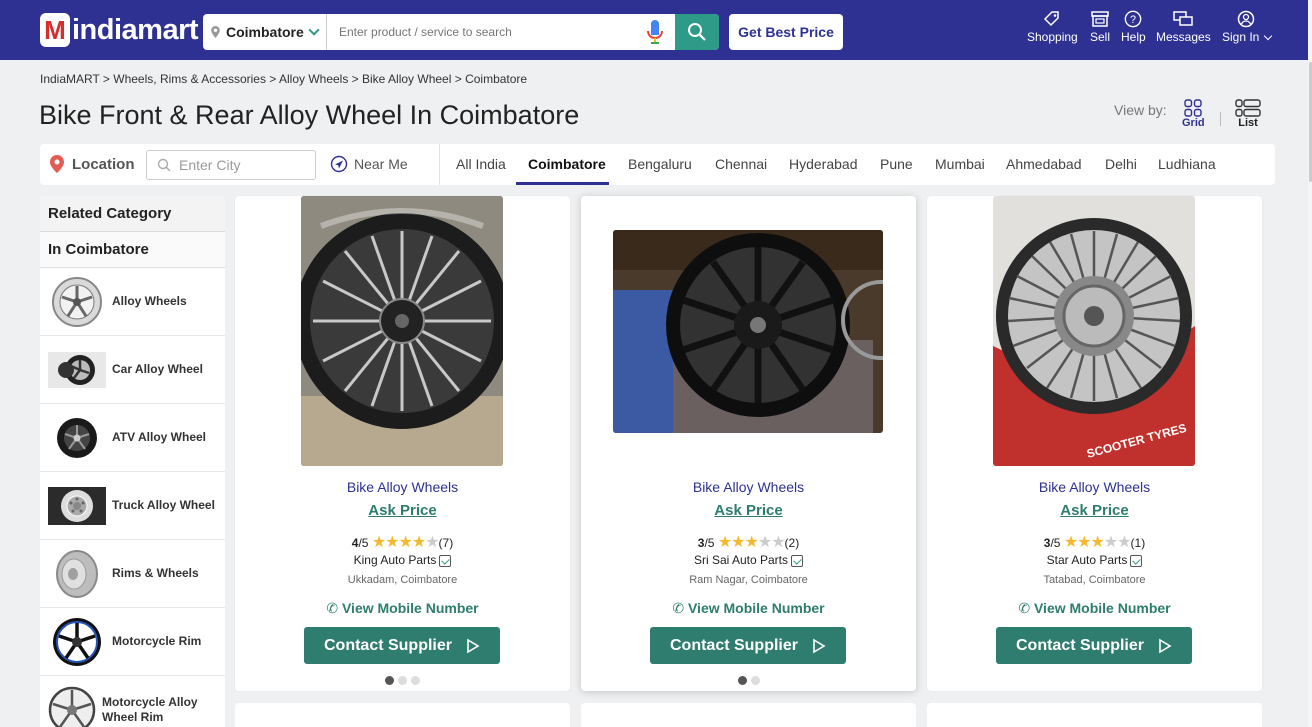 Image resolution: width=1312 pixels, height=727 pixels. Describe the element at coordinates (55, 30) in the screenshot. I see `logo-mark-icon: M` at that location.